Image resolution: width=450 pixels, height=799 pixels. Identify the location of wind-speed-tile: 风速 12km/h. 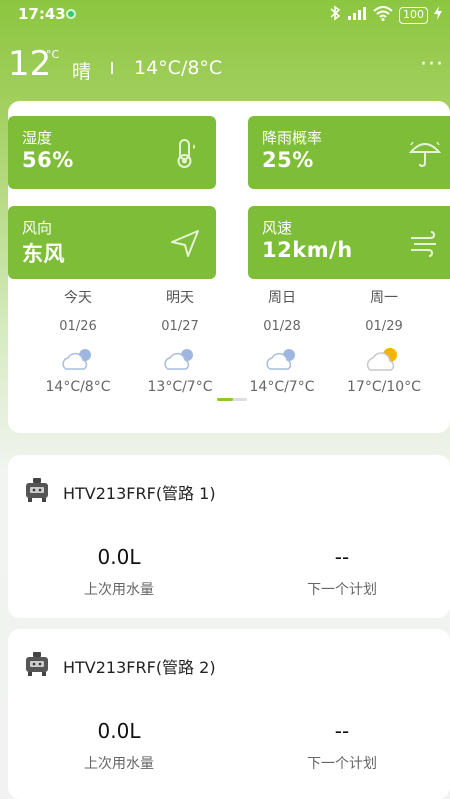
(349, 242).